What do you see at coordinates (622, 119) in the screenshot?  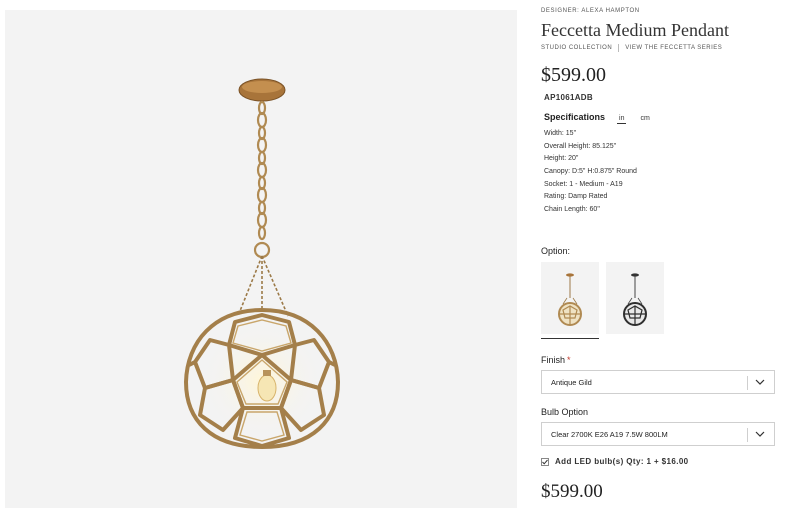 I see `unit-toggle-in: in` at bounding box center [622, 119].